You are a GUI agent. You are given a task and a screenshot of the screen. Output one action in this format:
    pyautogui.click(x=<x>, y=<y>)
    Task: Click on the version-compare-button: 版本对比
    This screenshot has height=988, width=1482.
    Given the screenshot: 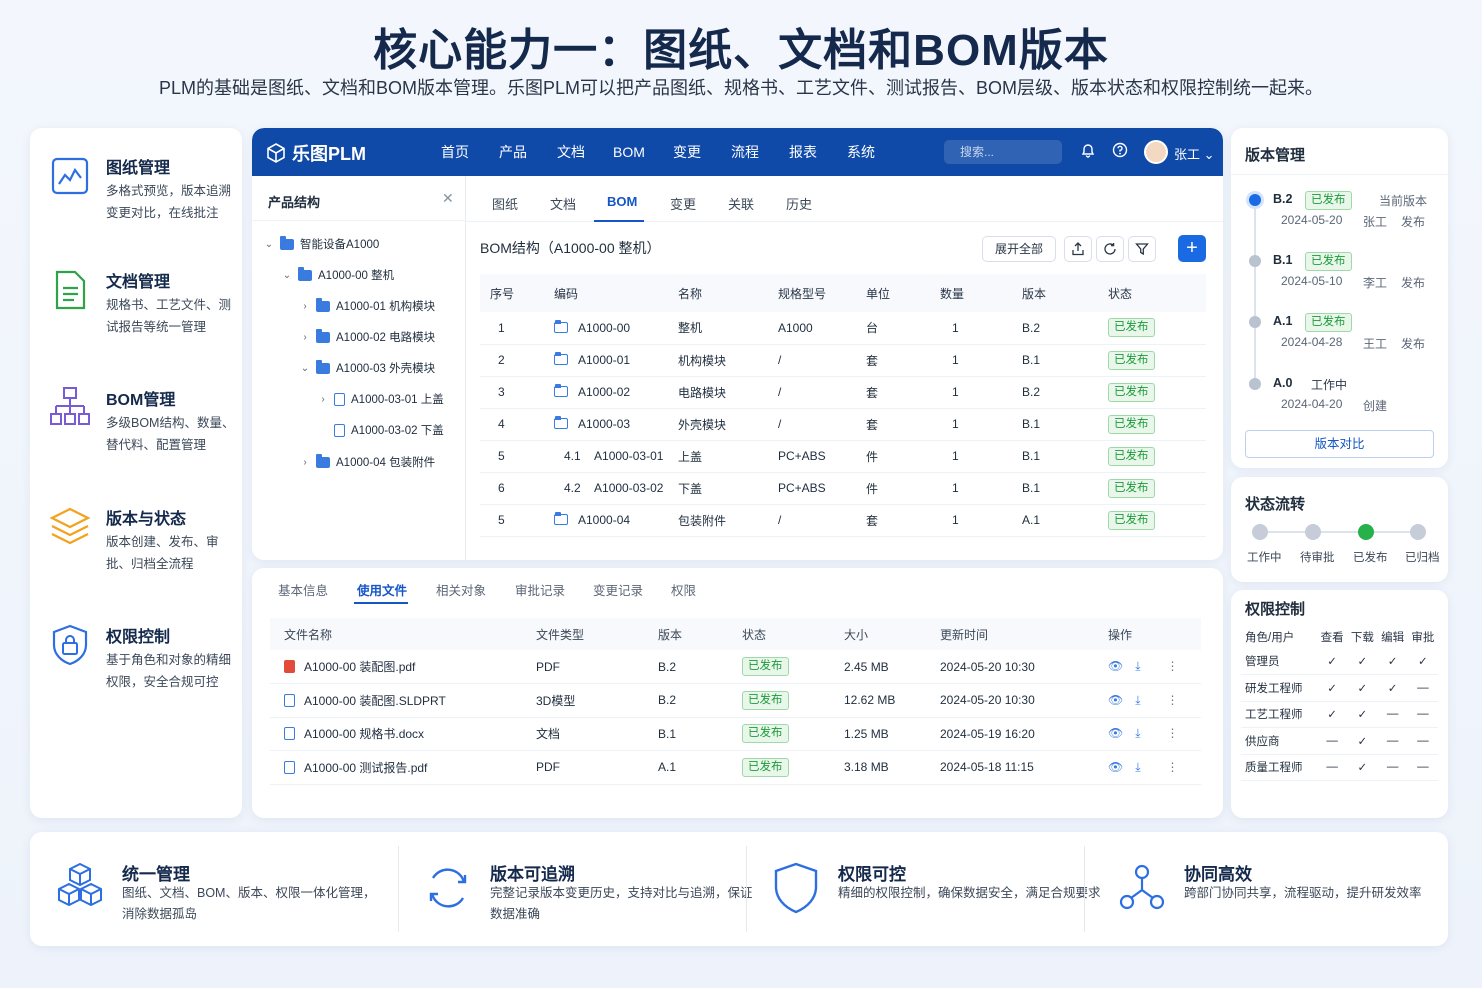 What is the action you would take?
    pyautogui.click(x=1339, y=444)
    